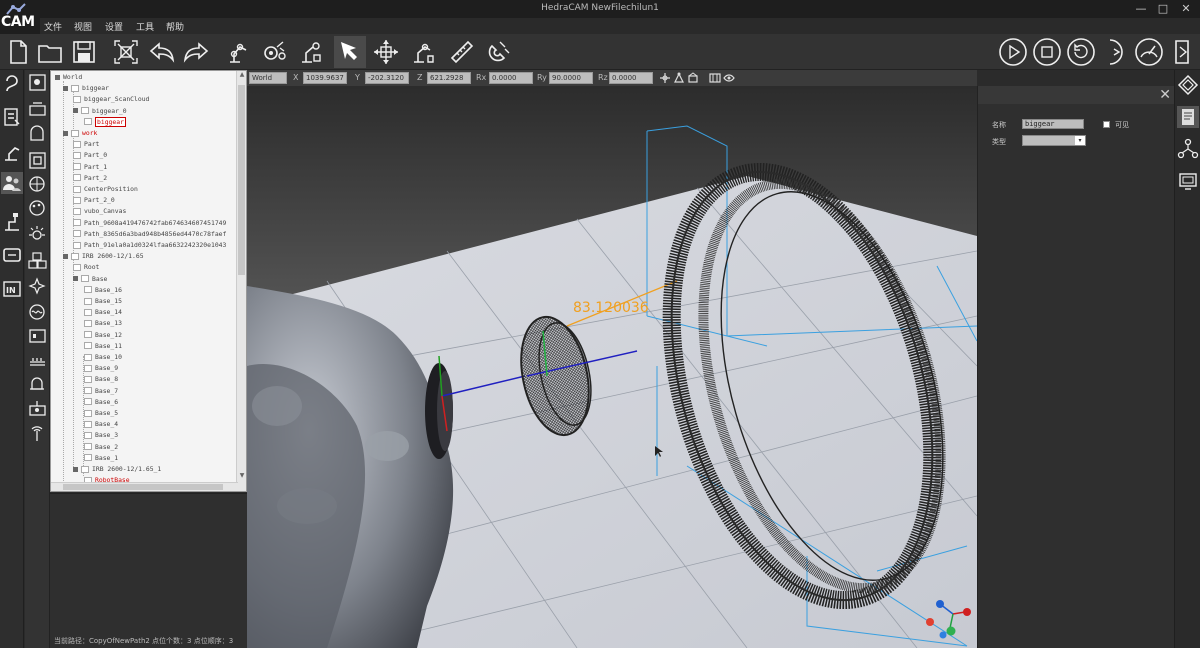  What do you see at coordinates (149, 245) in the screenshot?
I see `tree-item: Path_91ela0a1d0324lfaa6632242320e1043` at bounding box center [149, 245].